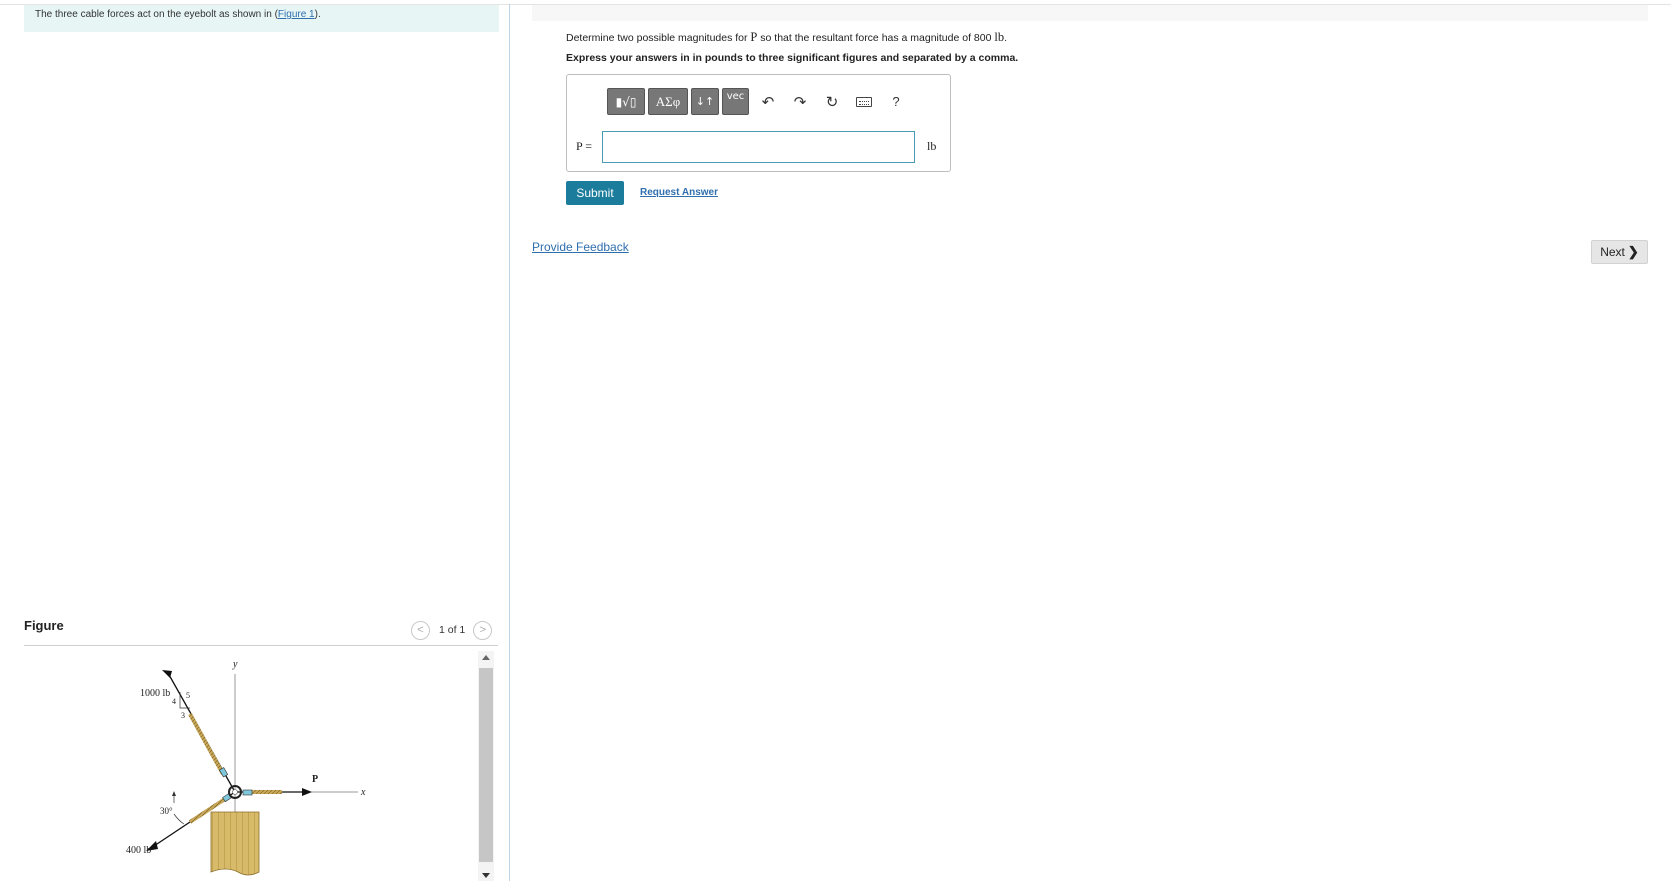  I want to click on math-toolbar: ▮√▯ ΑΣφ ↓↑ vec ↶ ↷ ↻ ?, so click(759, 101).